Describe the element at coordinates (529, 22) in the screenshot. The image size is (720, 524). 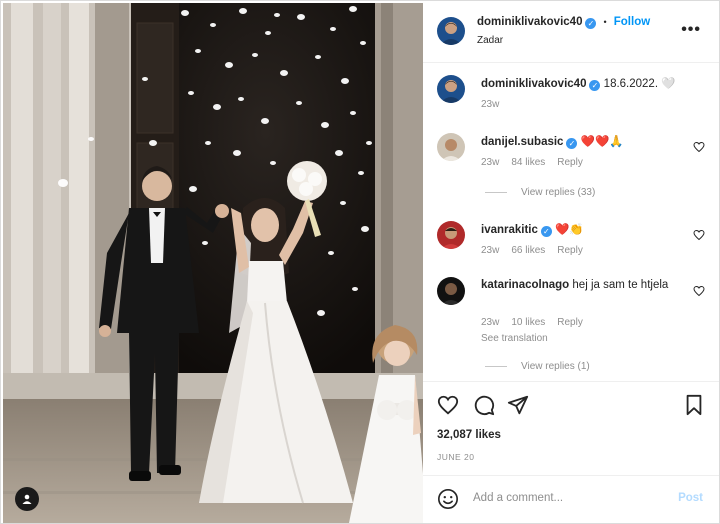
I see `author-username: dominiklivakovic40` at that location.